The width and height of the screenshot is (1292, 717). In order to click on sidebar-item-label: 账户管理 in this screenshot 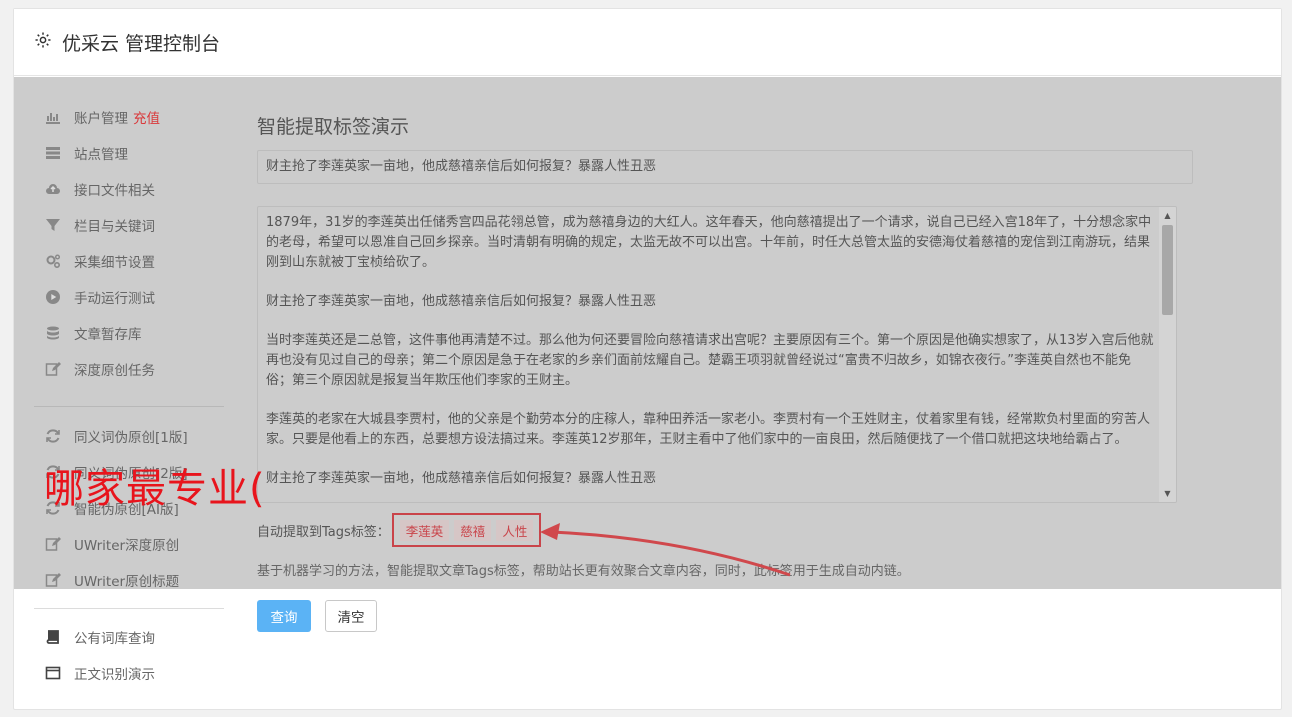, I will do `click(101, 119)`.